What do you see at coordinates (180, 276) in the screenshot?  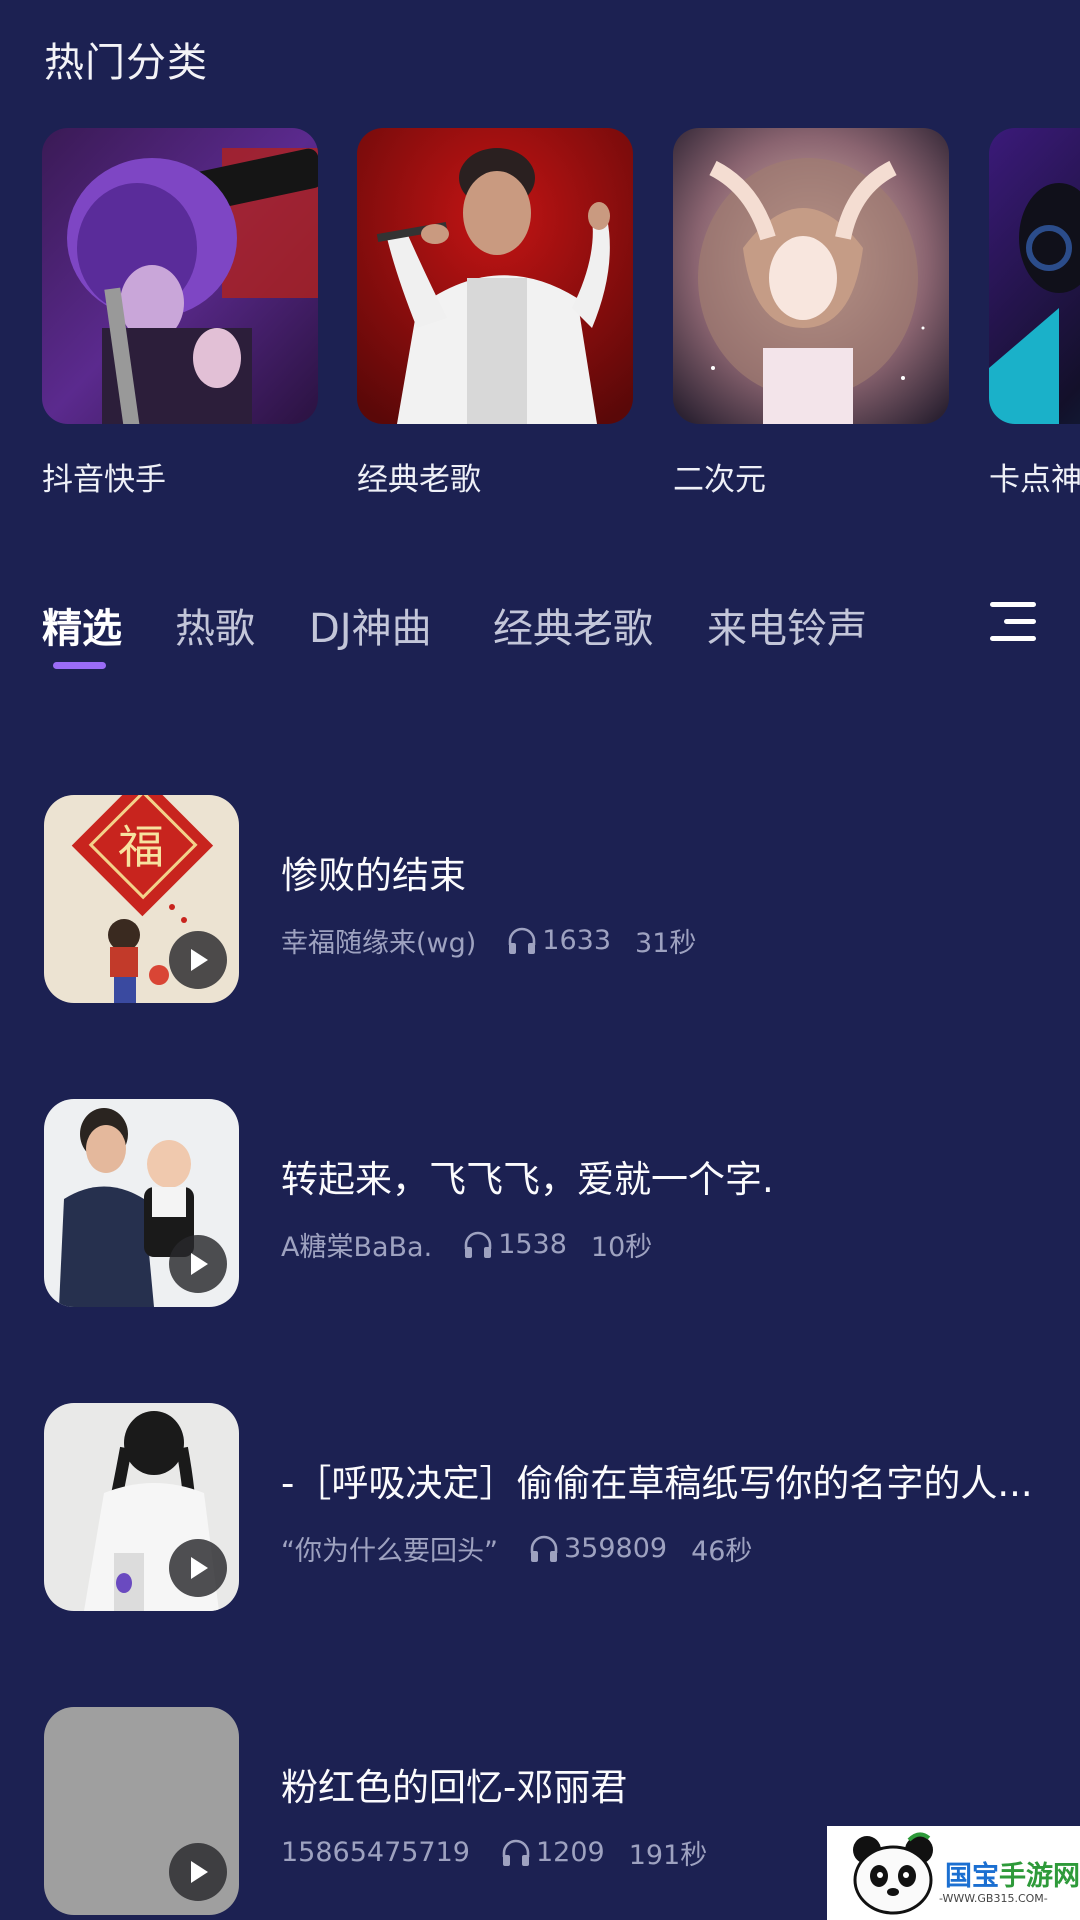 I see `category-image-douyin` at bounding box center [180, 276].